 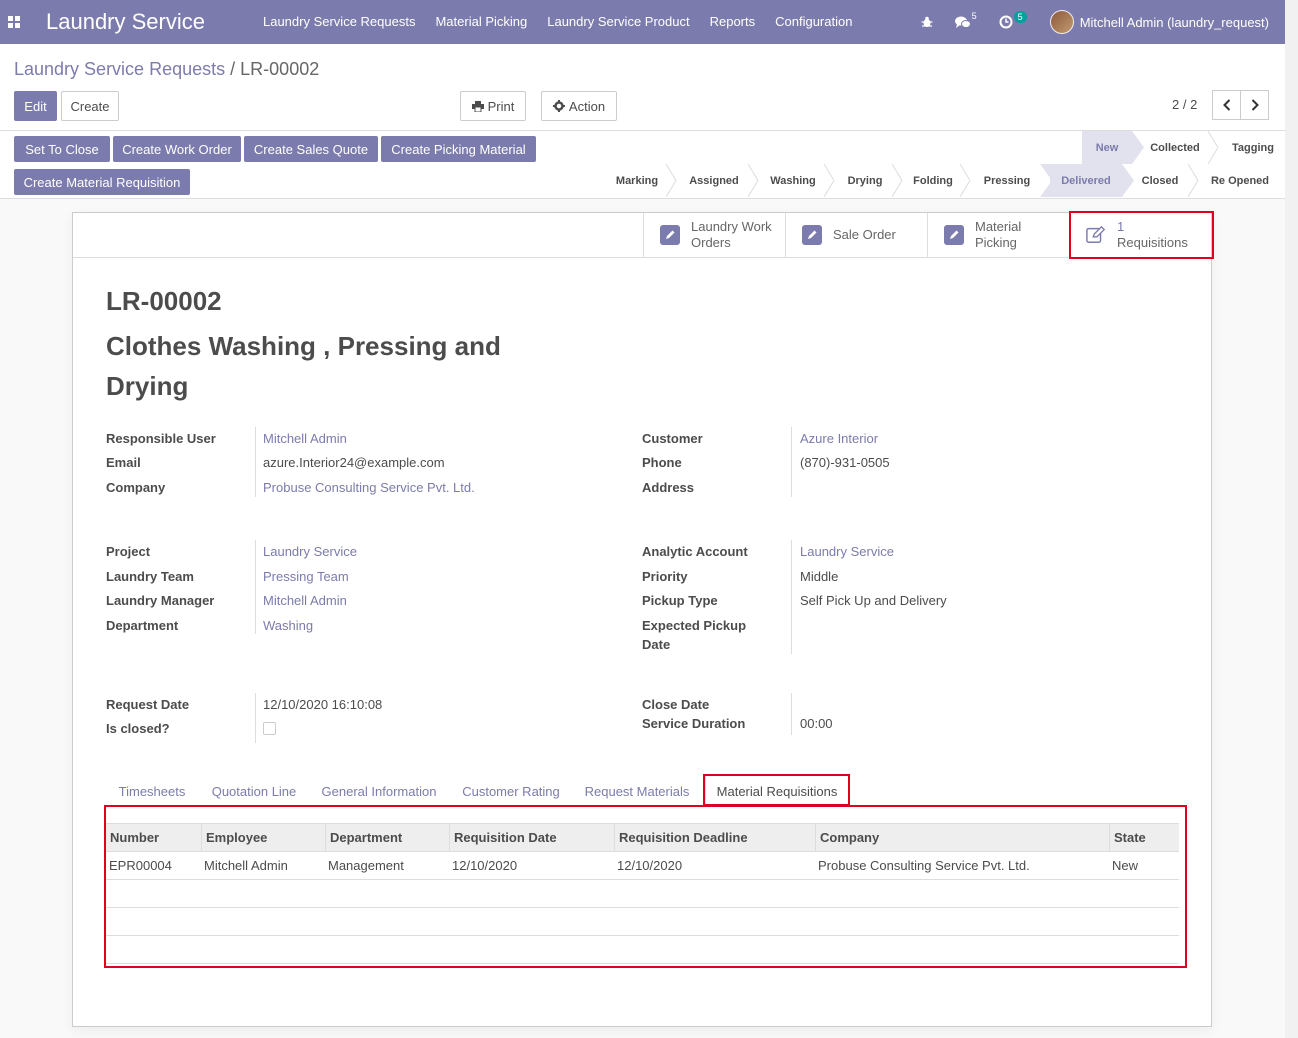 What do you see at coordinates (1226, 105) in the screenshot?
I see `pager-previous-button` at bounding box center [1226, 105].